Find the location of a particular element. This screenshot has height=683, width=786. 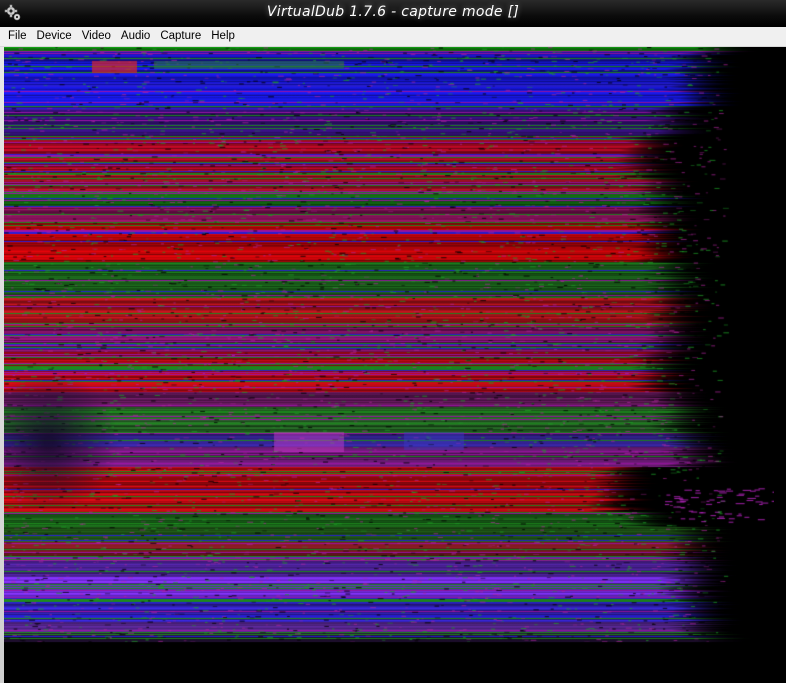

menu-bar: File Device Video Audio Capture Help is located at coordinates (393, 37).